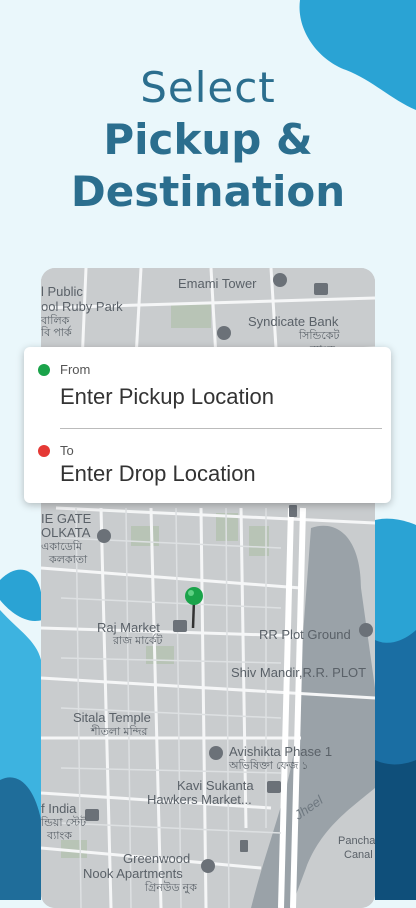 Image resolution: width=416 pixels, height=908 pixels. What do you see at coordinates (59, 836) in the screenshot?
I see `map-label-india-bn2: ব্যাংক` at bounding box center [59, 836].